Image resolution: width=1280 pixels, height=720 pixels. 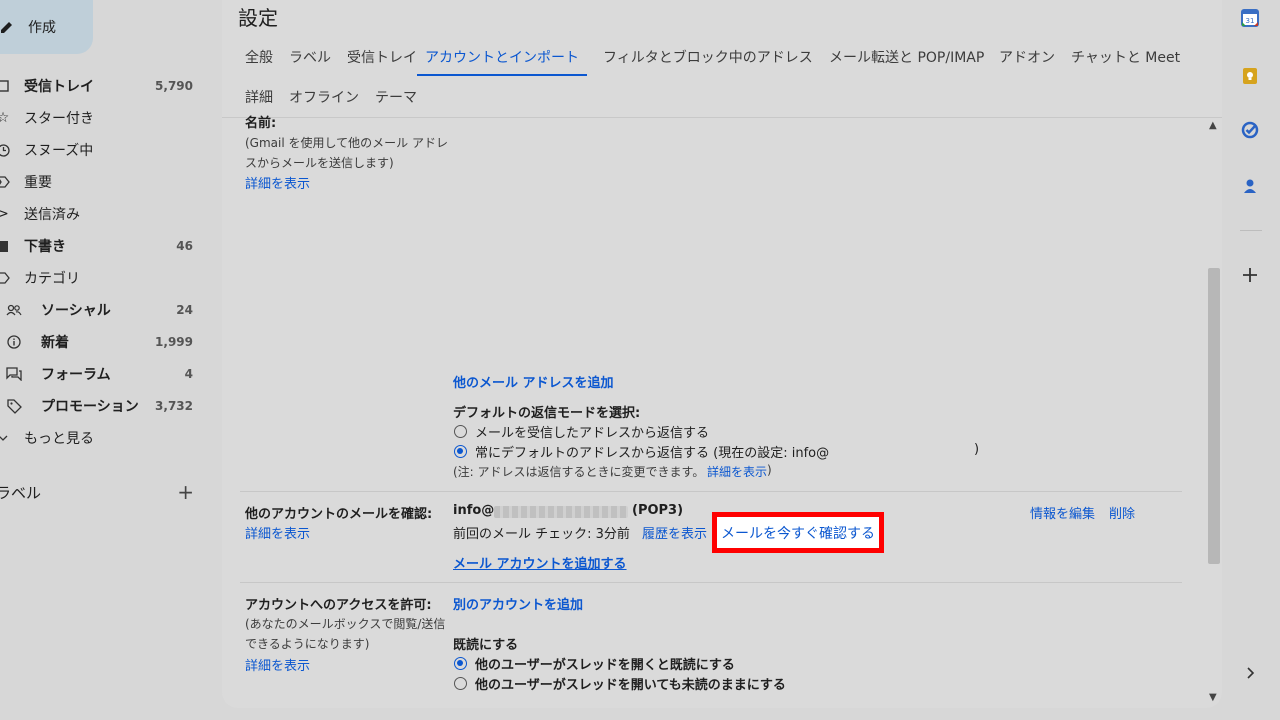 What do you see at coordinates (5, 118) in the screenshot?
I see `star-icon: ☆` at bounding box center [5, 118].